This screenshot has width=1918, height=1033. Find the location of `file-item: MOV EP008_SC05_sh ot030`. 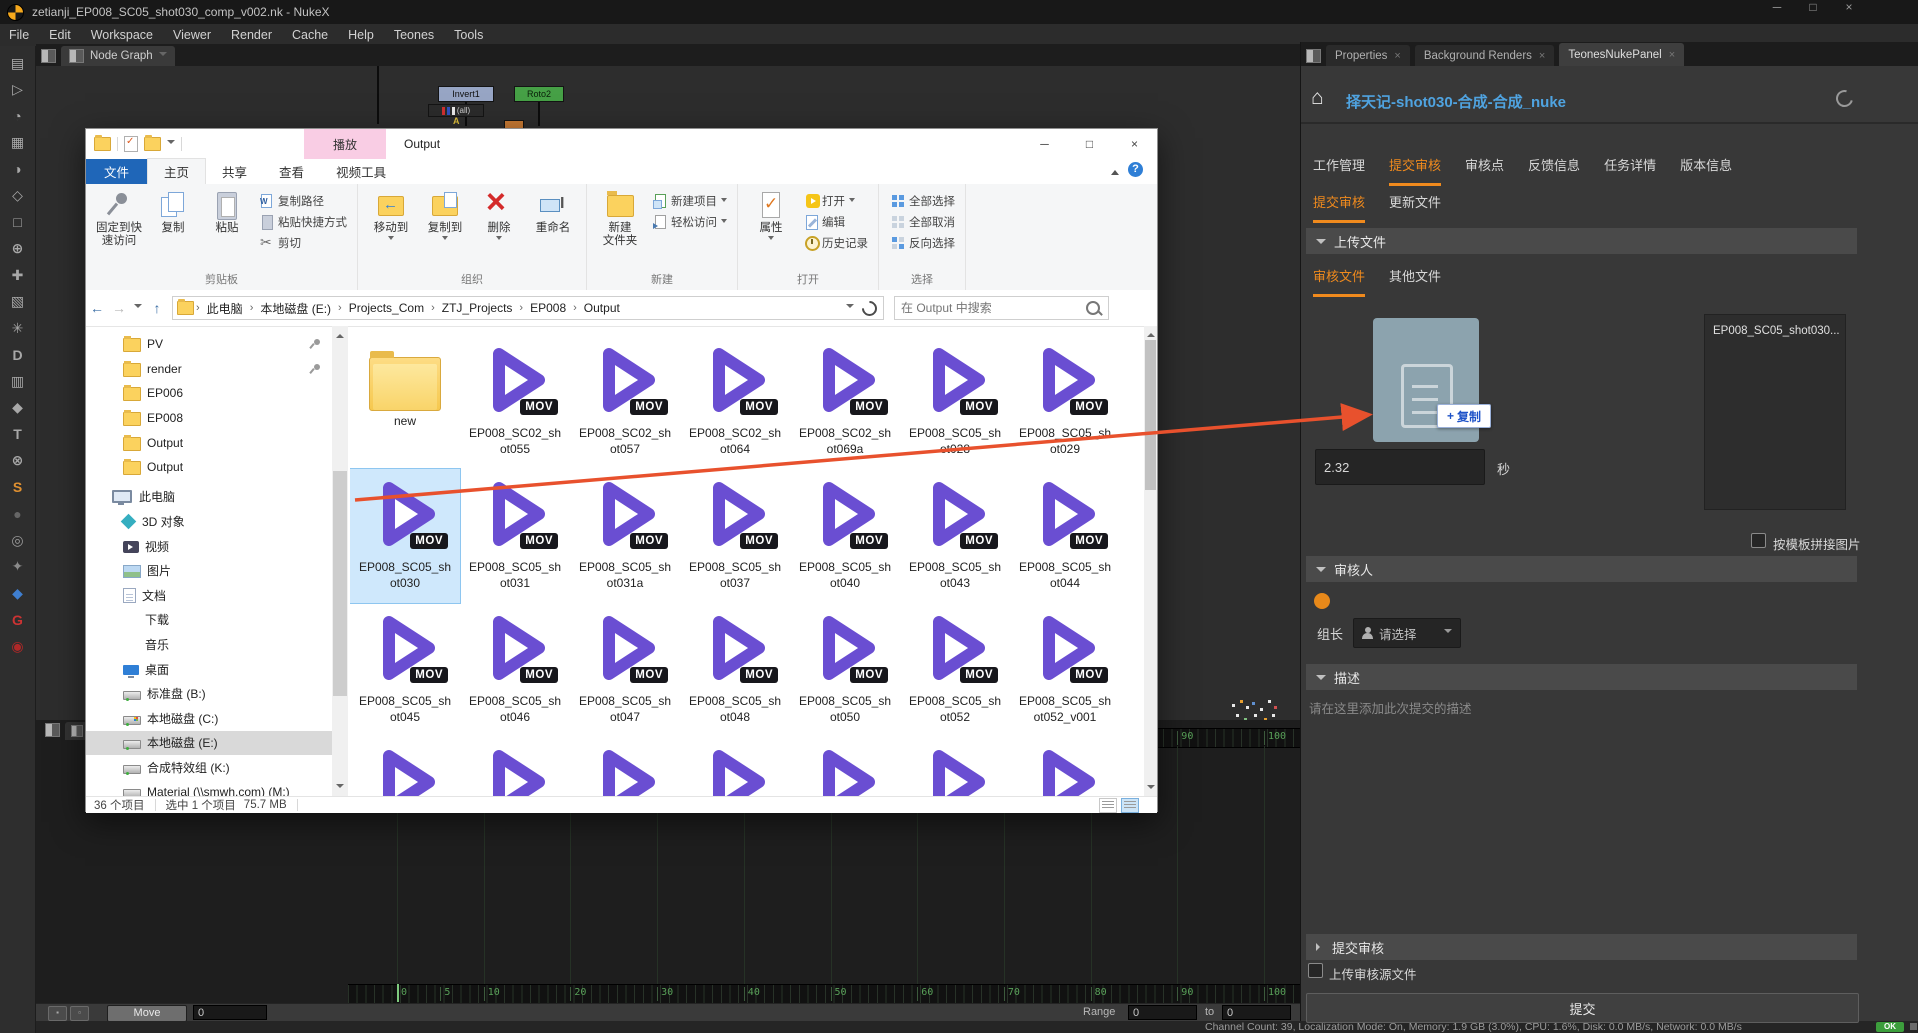

file-item: MOV EP008_SC05_sh ot030 is located at coordinates (405, 536).